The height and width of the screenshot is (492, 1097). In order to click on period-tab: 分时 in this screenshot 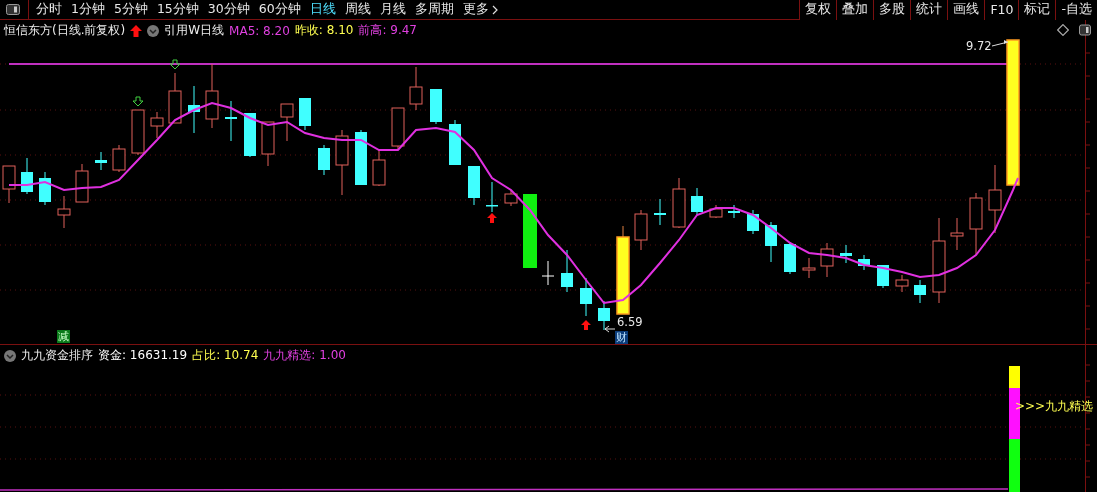, I will do `click(49, 9)`.